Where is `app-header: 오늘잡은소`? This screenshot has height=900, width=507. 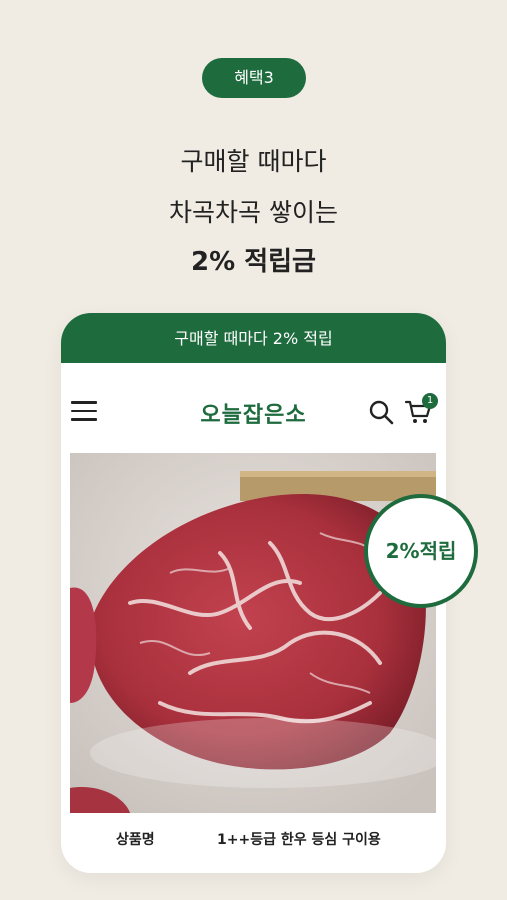
app-header: 오늘잡은소 is located at coordinates (253, 407).